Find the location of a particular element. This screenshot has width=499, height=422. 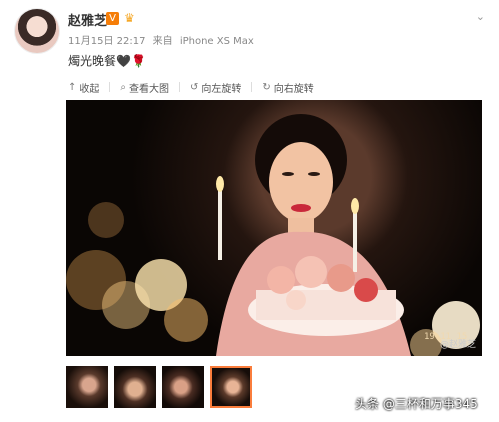

rotate-left-button: ↺ 向左旋转 is located at coordinates (215, 87).